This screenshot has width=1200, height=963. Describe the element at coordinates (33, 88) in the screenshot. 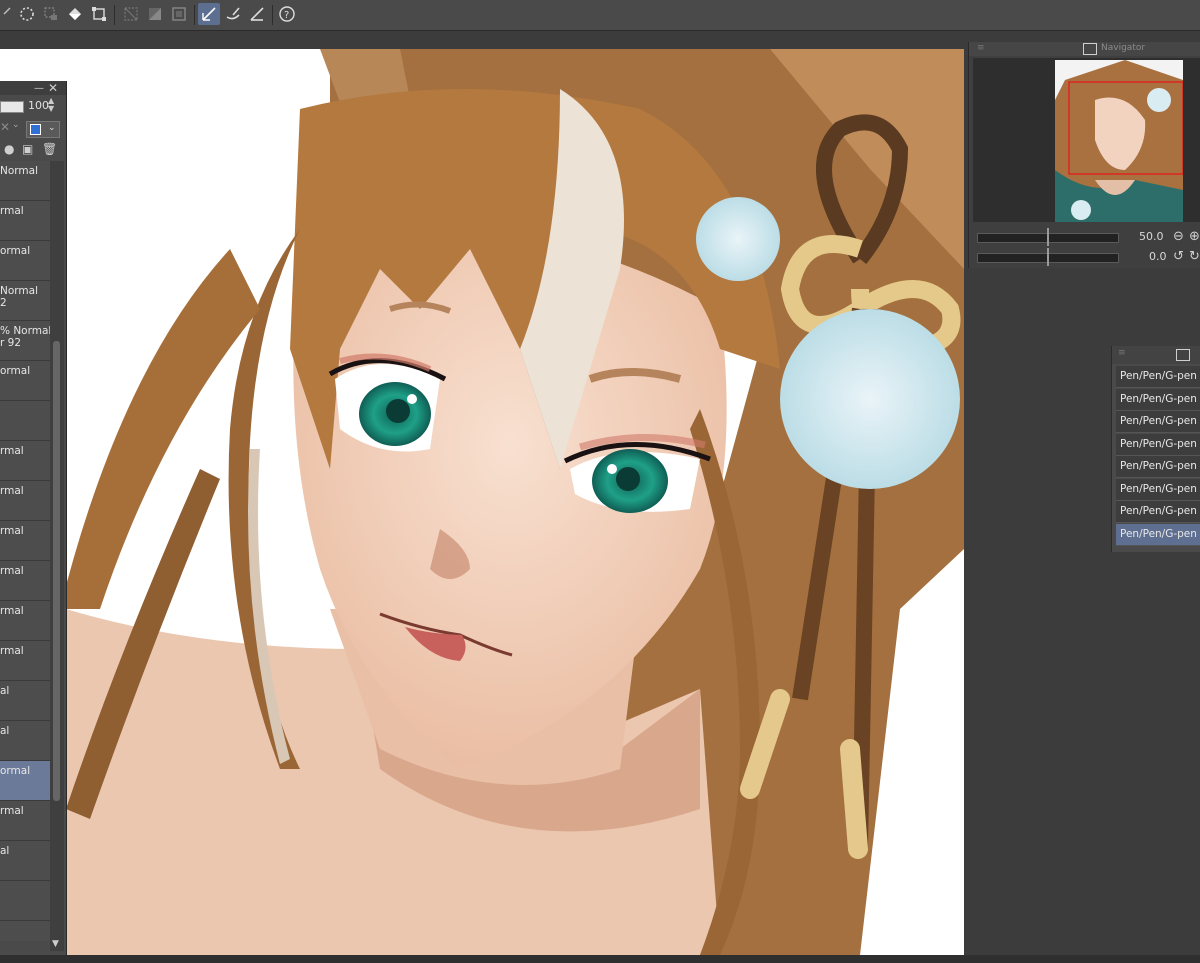

I see `layer-panel-titlebar: — ✕` at that location.